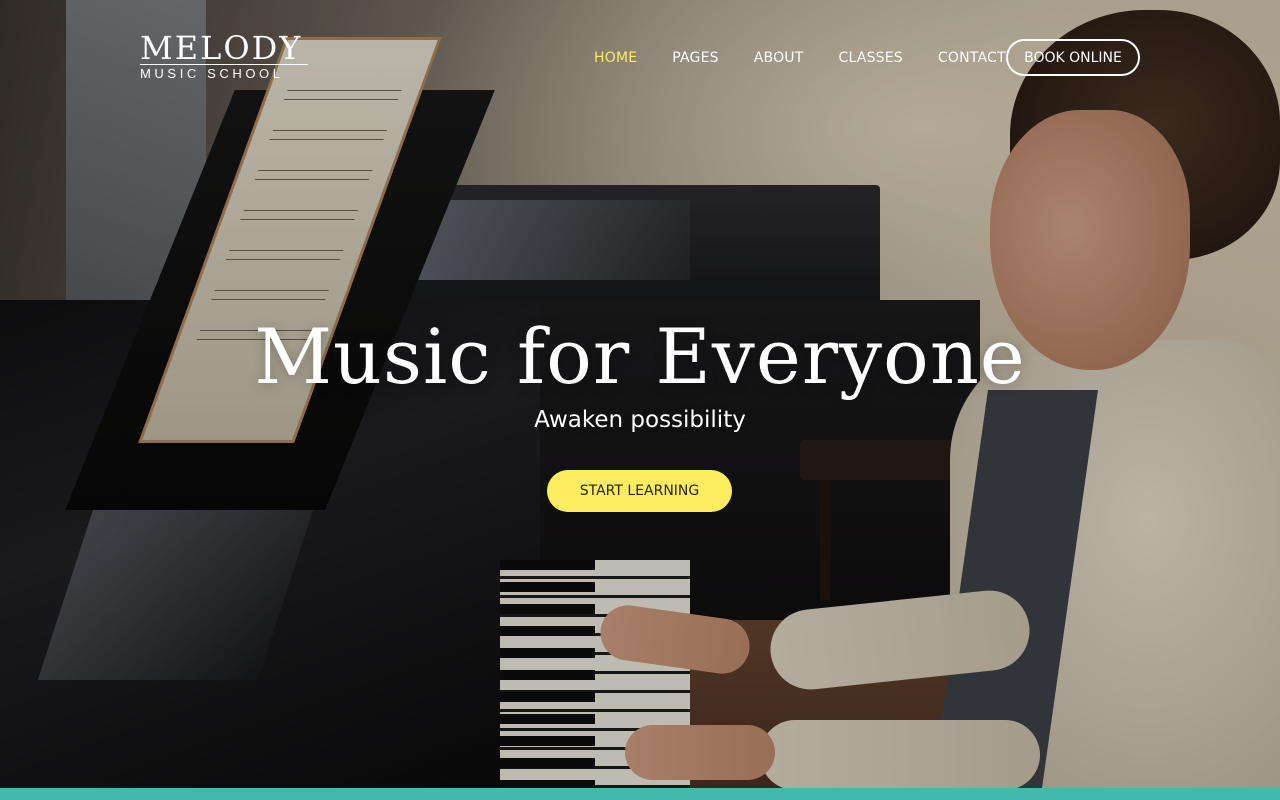 The width and height of the screenshot is (1280, 800). What do you see at coordinates (221, 48) in the screenshot?
I see `logo-wordmark: MELODY` at bounding box center [221, 48].